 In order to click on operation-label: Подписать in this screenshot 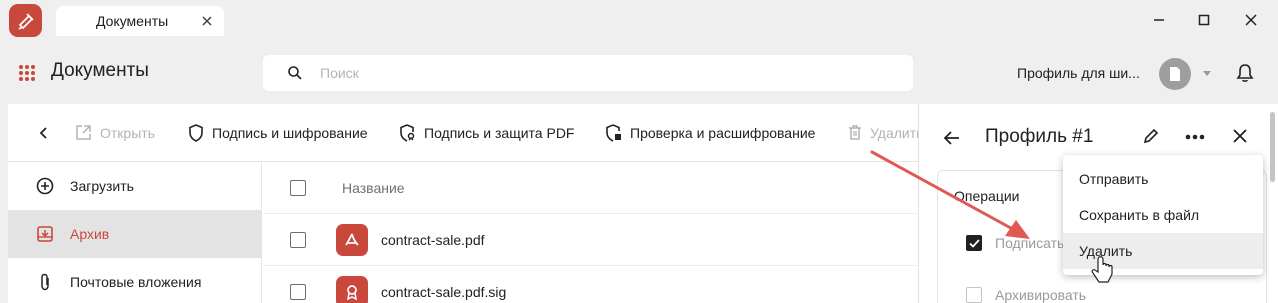, I will do `click(1030, 243)`.